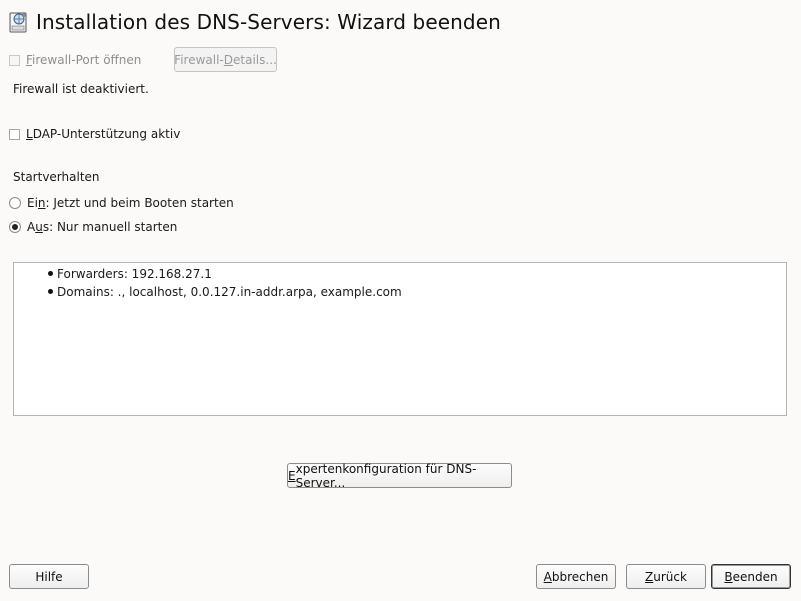 This screenshot has height=601, width=801. Describe the element at coordinates (15, 203) in the screenshot. I see `radio-on` at that location.